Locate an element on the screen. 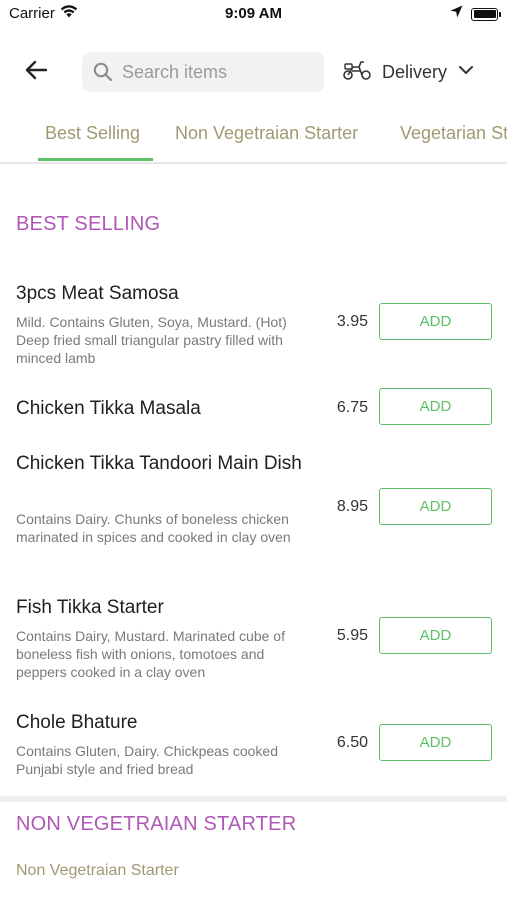  section-subtitle: Non Vegetraian Starter is located at coordinates (97, 870).